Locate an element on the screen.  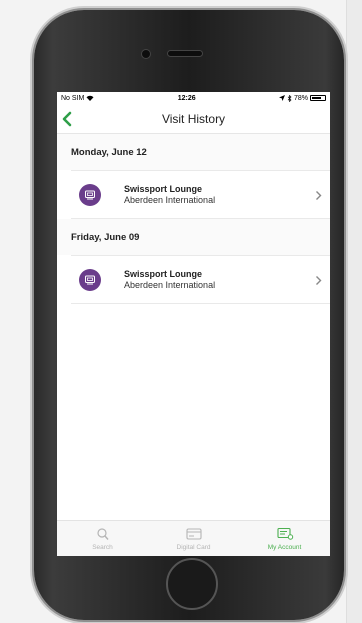
tab-my-account: My Account is located at coordinates (285, 539).